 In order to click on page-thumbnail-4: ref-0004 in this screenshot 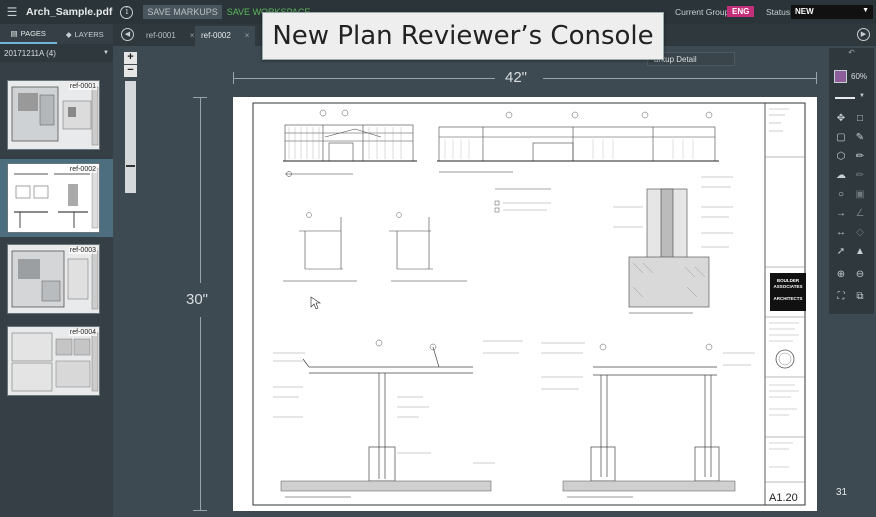, I will do `click(53, 361)`.